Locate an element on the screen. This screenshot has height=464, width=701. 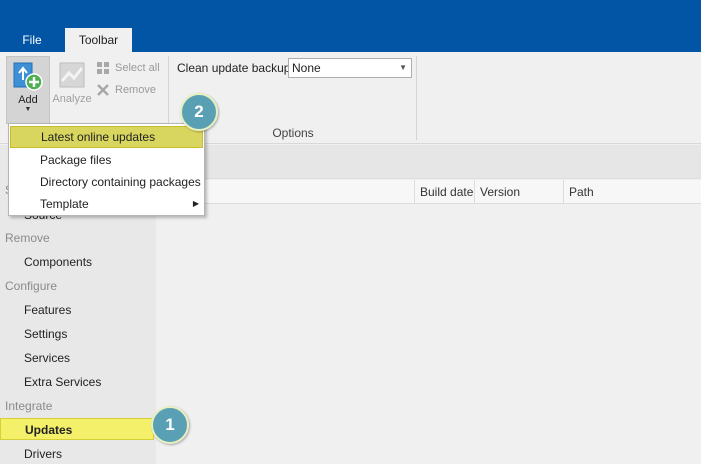
options-group-label: Options is located at coordinates (293, 133).